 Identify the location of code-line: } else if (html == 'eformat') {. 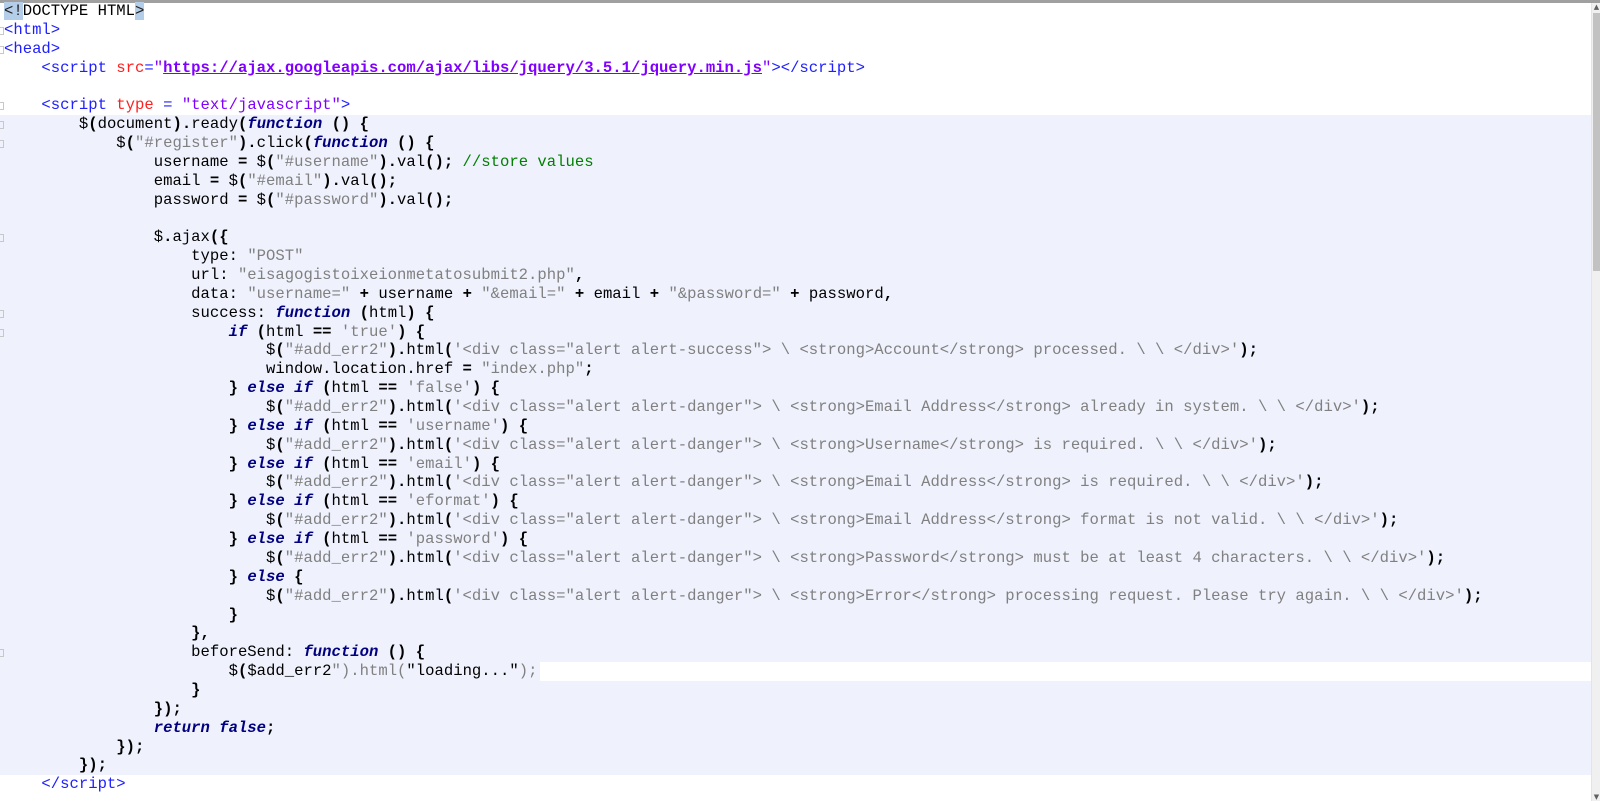
(795, 502).